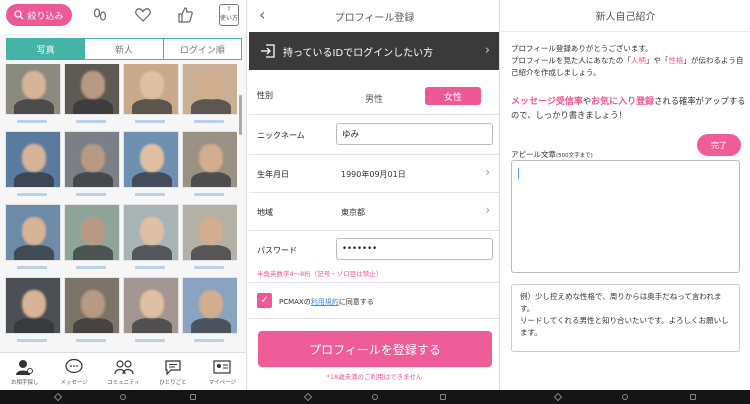  Describe the element at coordinates (240, 115) in the screenshot. I see `scrollbar` at that location.